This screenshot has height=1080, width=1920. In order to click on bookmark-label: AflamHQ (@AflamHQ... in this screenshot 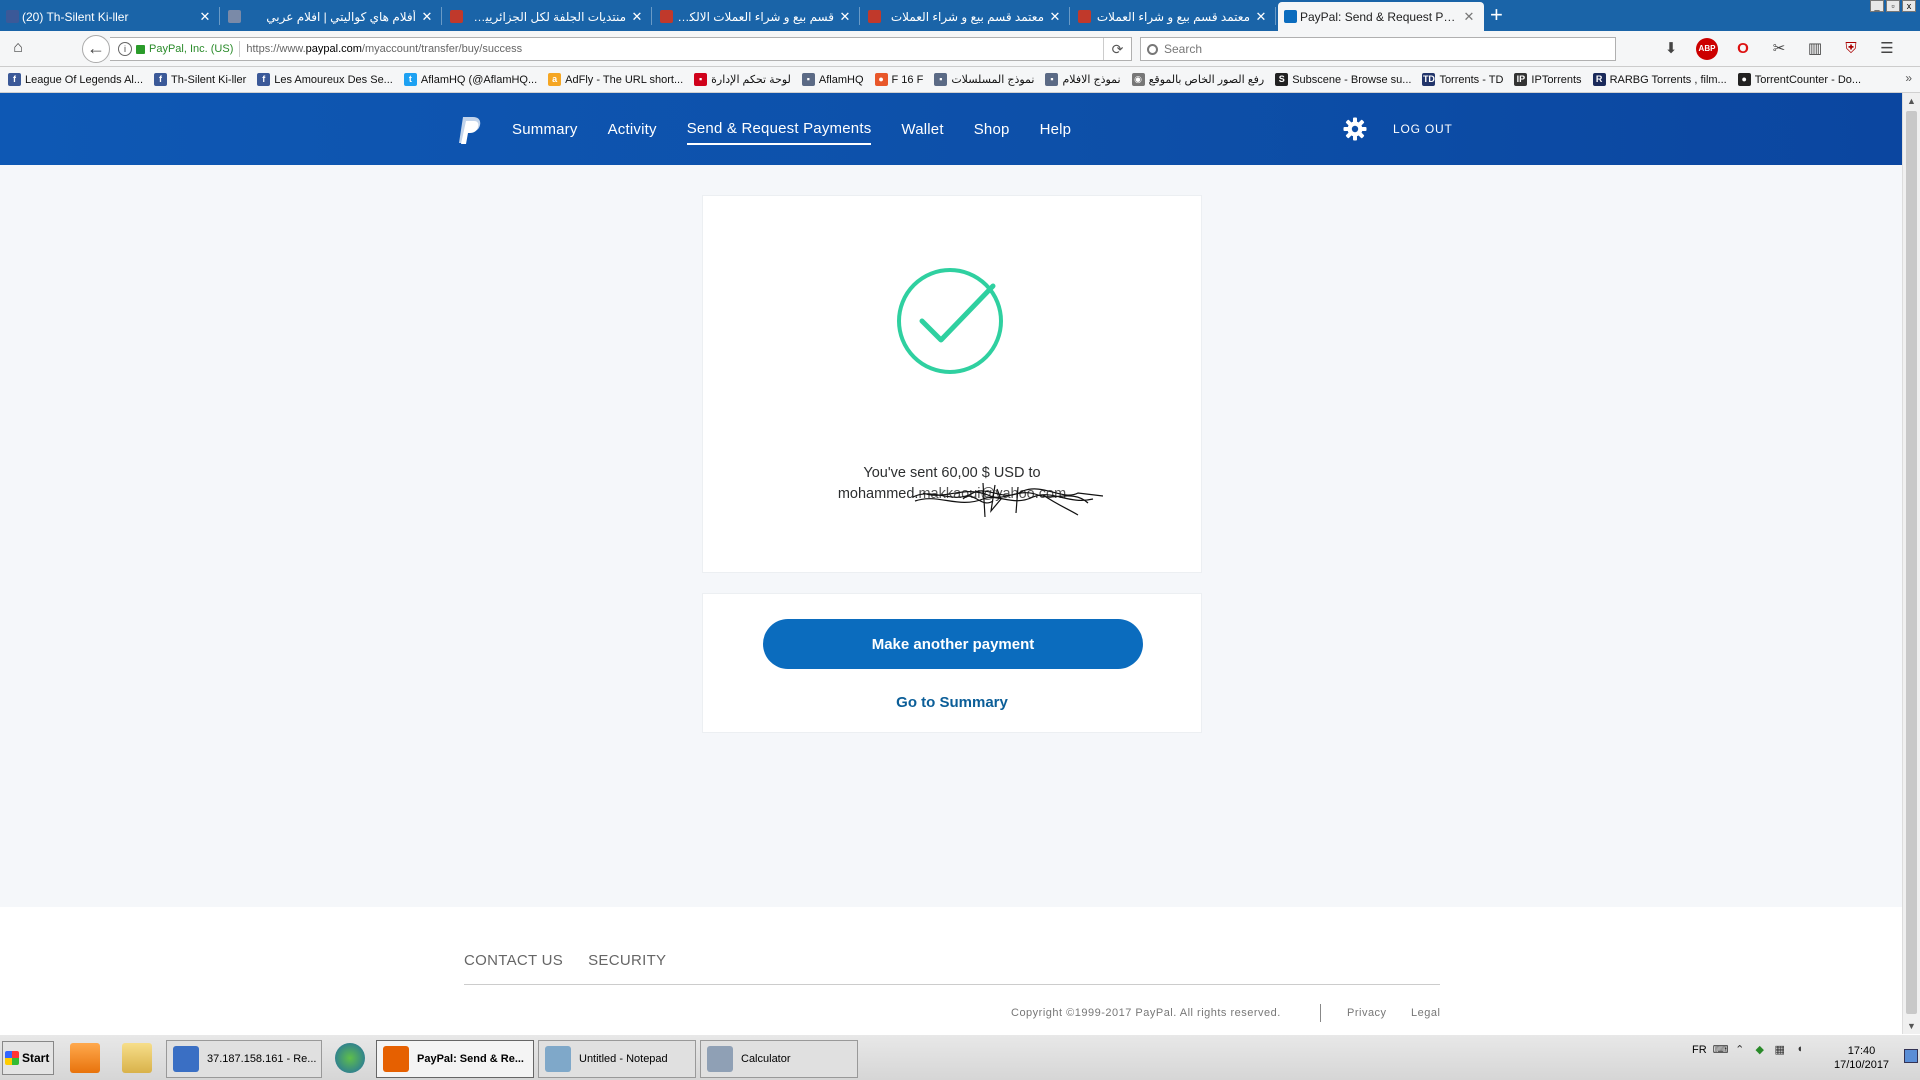, I will do `click(479, 79)`.